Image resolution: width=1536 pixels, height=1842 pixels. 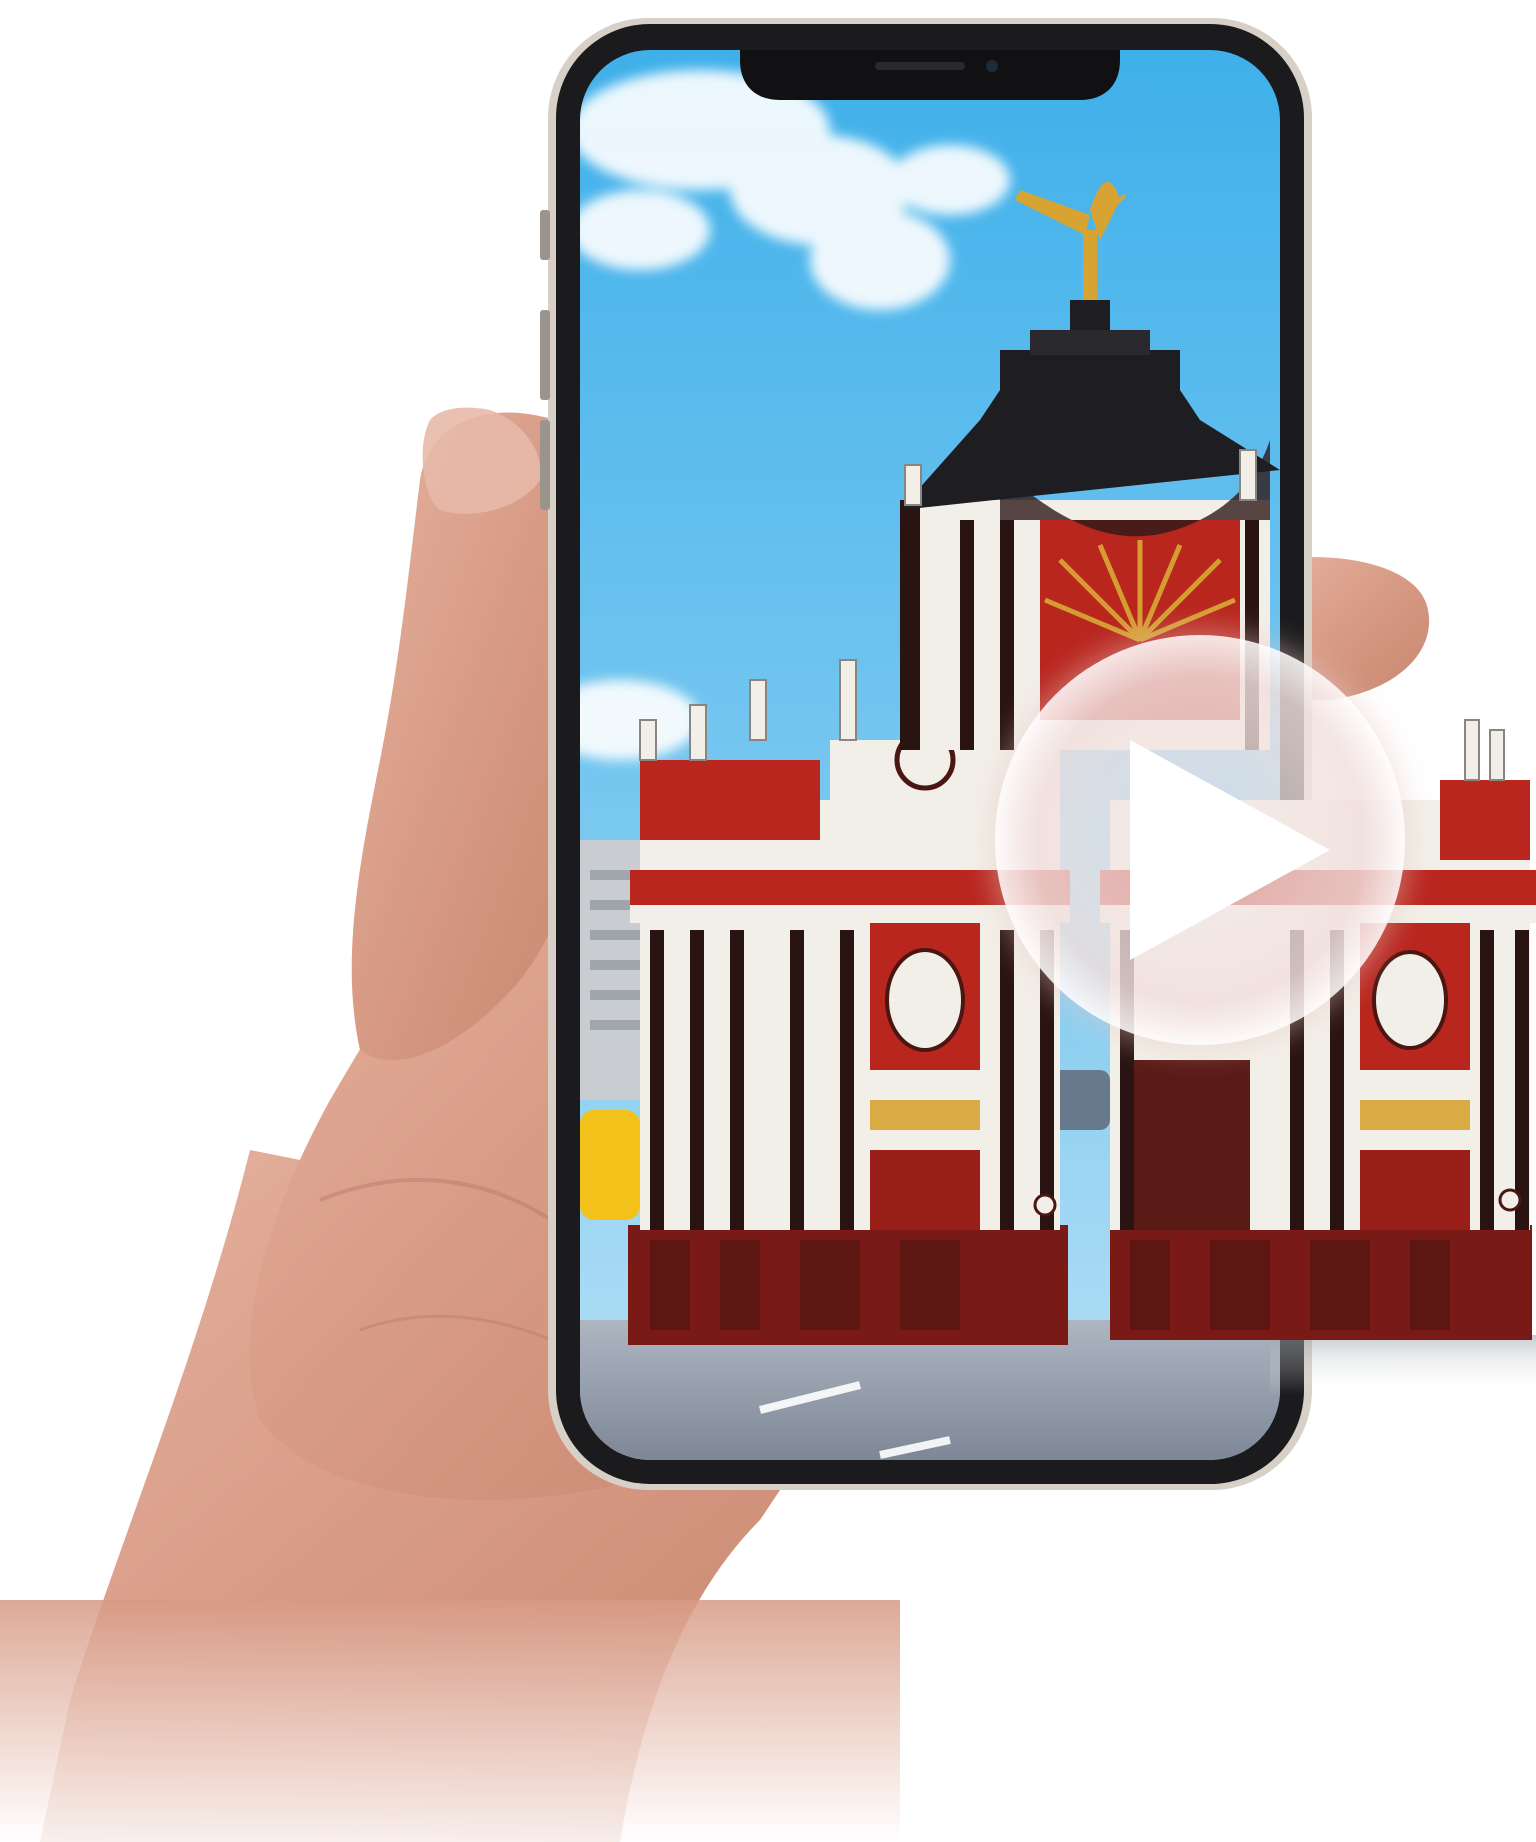 I want to click on play-button, so click(x=1200, y=840).